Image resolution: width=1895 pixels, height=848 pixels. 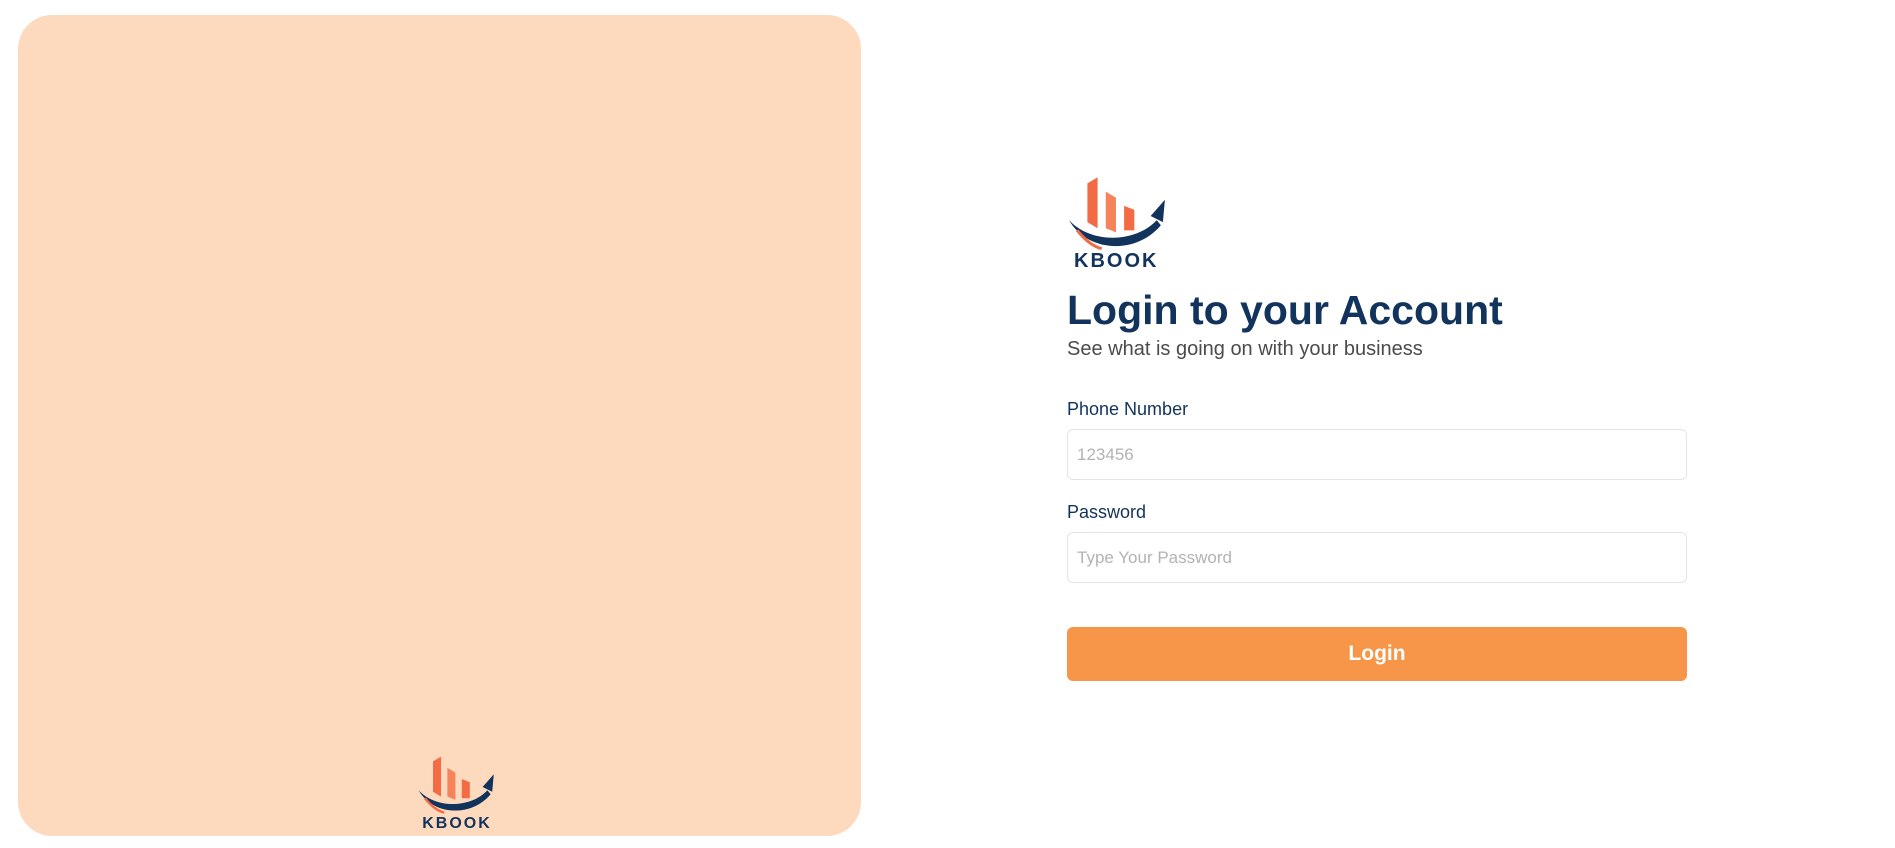 What do you see at coordinates (1116, 261) in the screenshot?
I see `brand-logo-text: KBOOK` at bounding box center [1116, 261].